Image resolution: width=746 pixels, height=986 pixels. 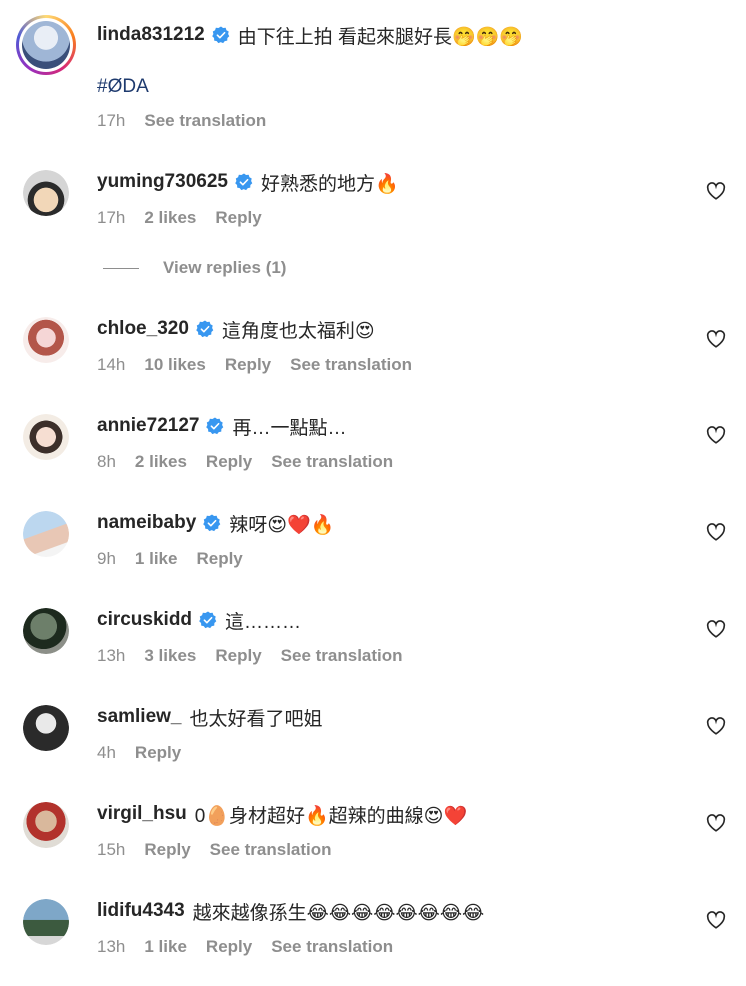 I want to click on username: yuming730625, so click(x=162, y=182).